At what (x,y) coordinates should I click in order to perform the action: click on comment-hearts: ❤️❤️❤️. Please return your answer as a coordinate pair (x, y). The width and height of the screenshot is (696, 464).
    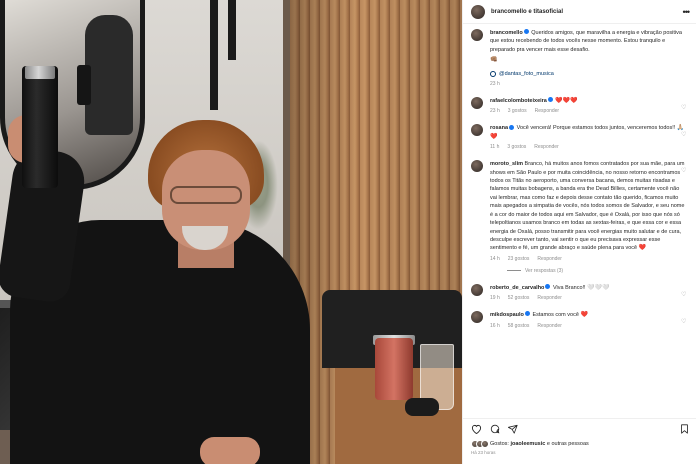
    Looking at the image, I should click on (566, 101).